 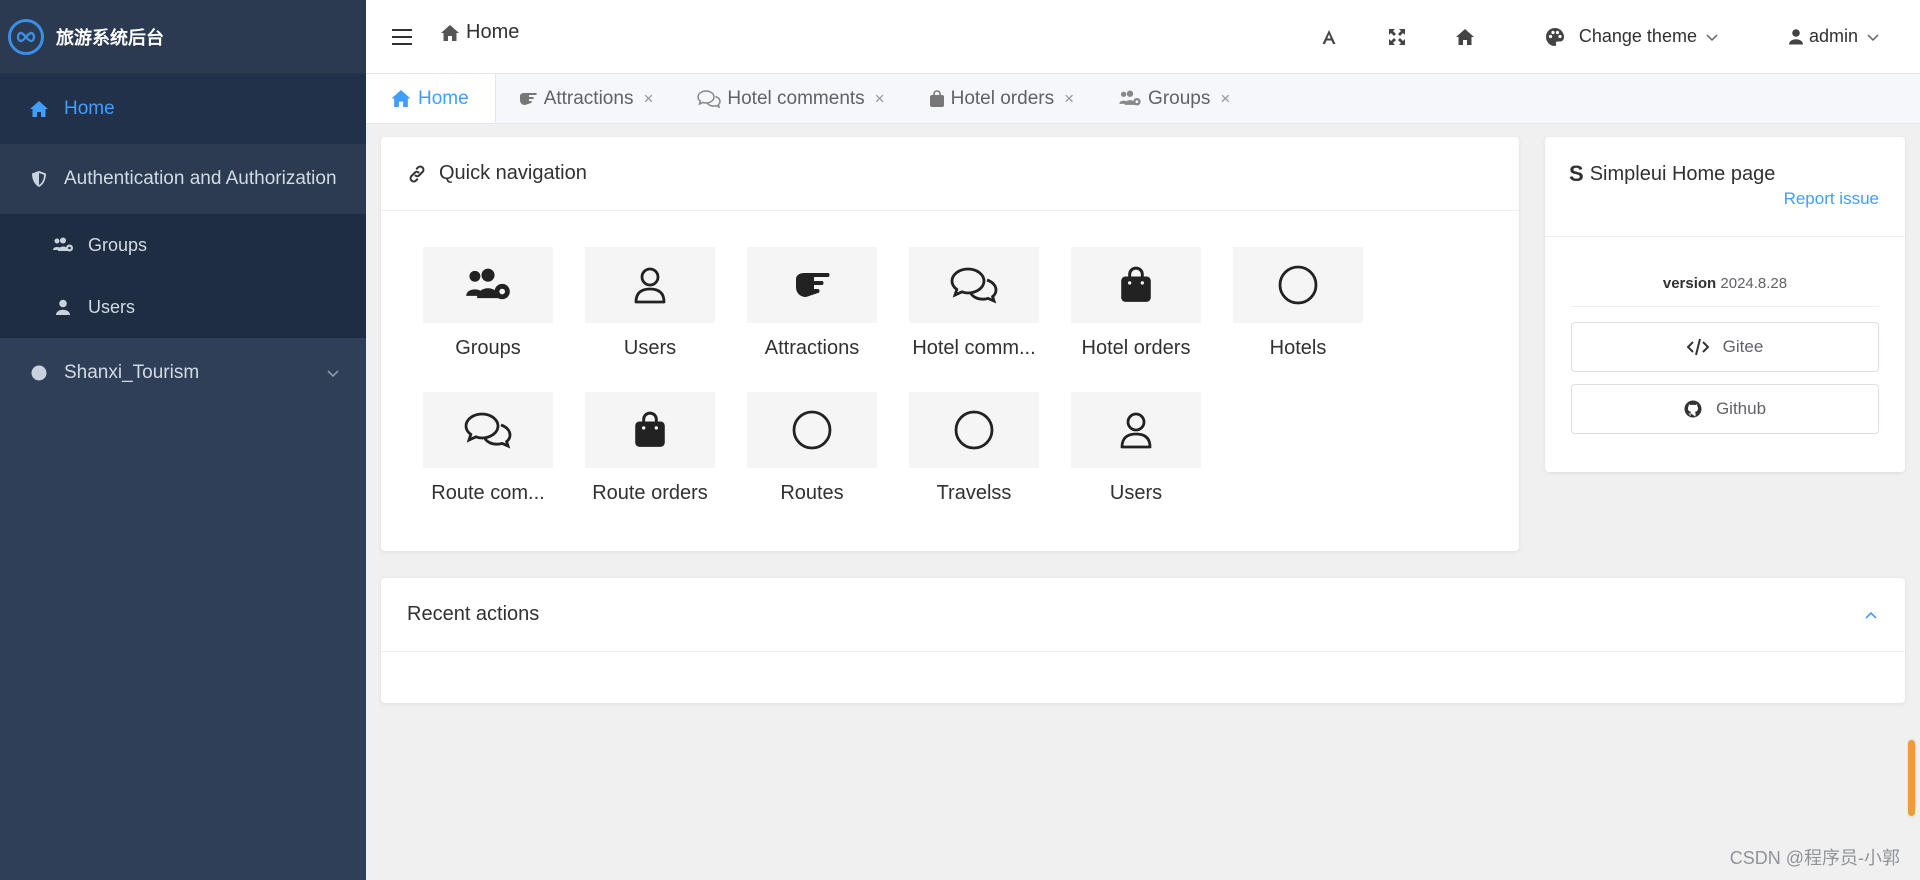 What do you see at coordinates (1576, 173) in the screenshot?
I see `simpleui-logo-icon: S` at bounding box center [1576, 173].